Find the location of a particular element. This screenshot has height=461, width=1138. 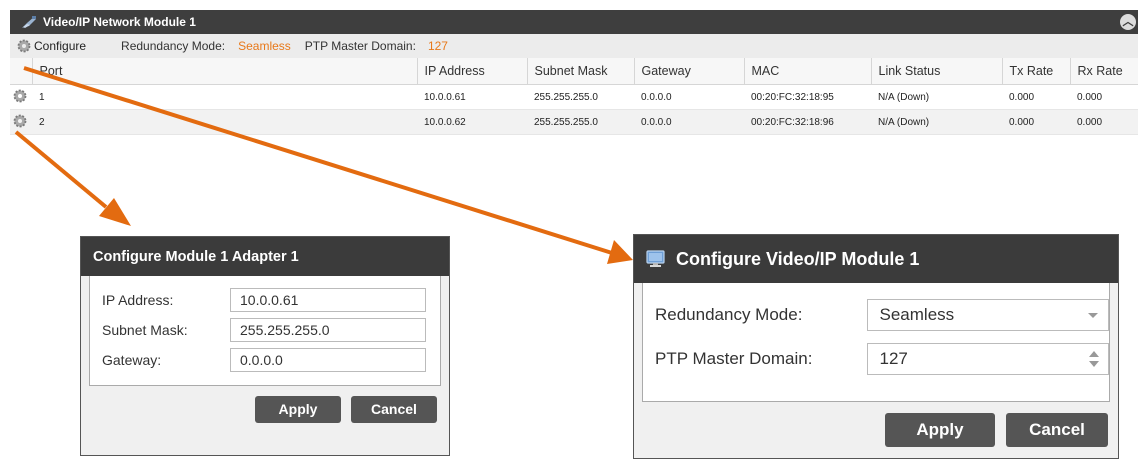

module-dialog-footer: Apply Cancel is located at coordinates (876, 430).